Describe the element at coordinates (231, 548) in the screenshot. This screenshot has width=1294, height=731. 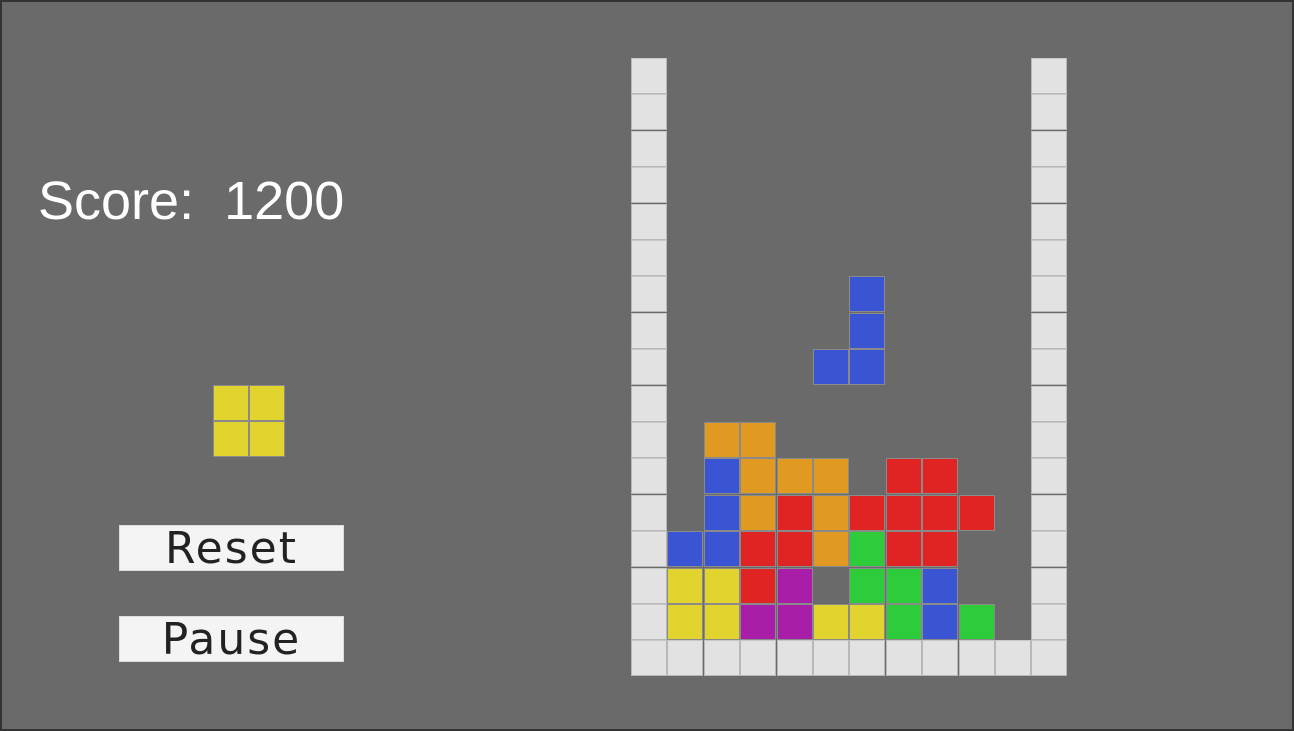
I see `reset-button: Reset` at that location.